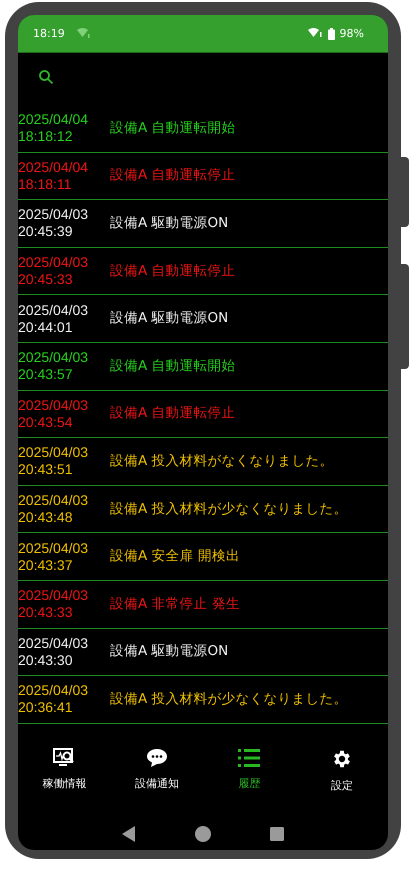 The image size is (415, 869). I want to click on nav-tab: 設定, so click(342, 775).